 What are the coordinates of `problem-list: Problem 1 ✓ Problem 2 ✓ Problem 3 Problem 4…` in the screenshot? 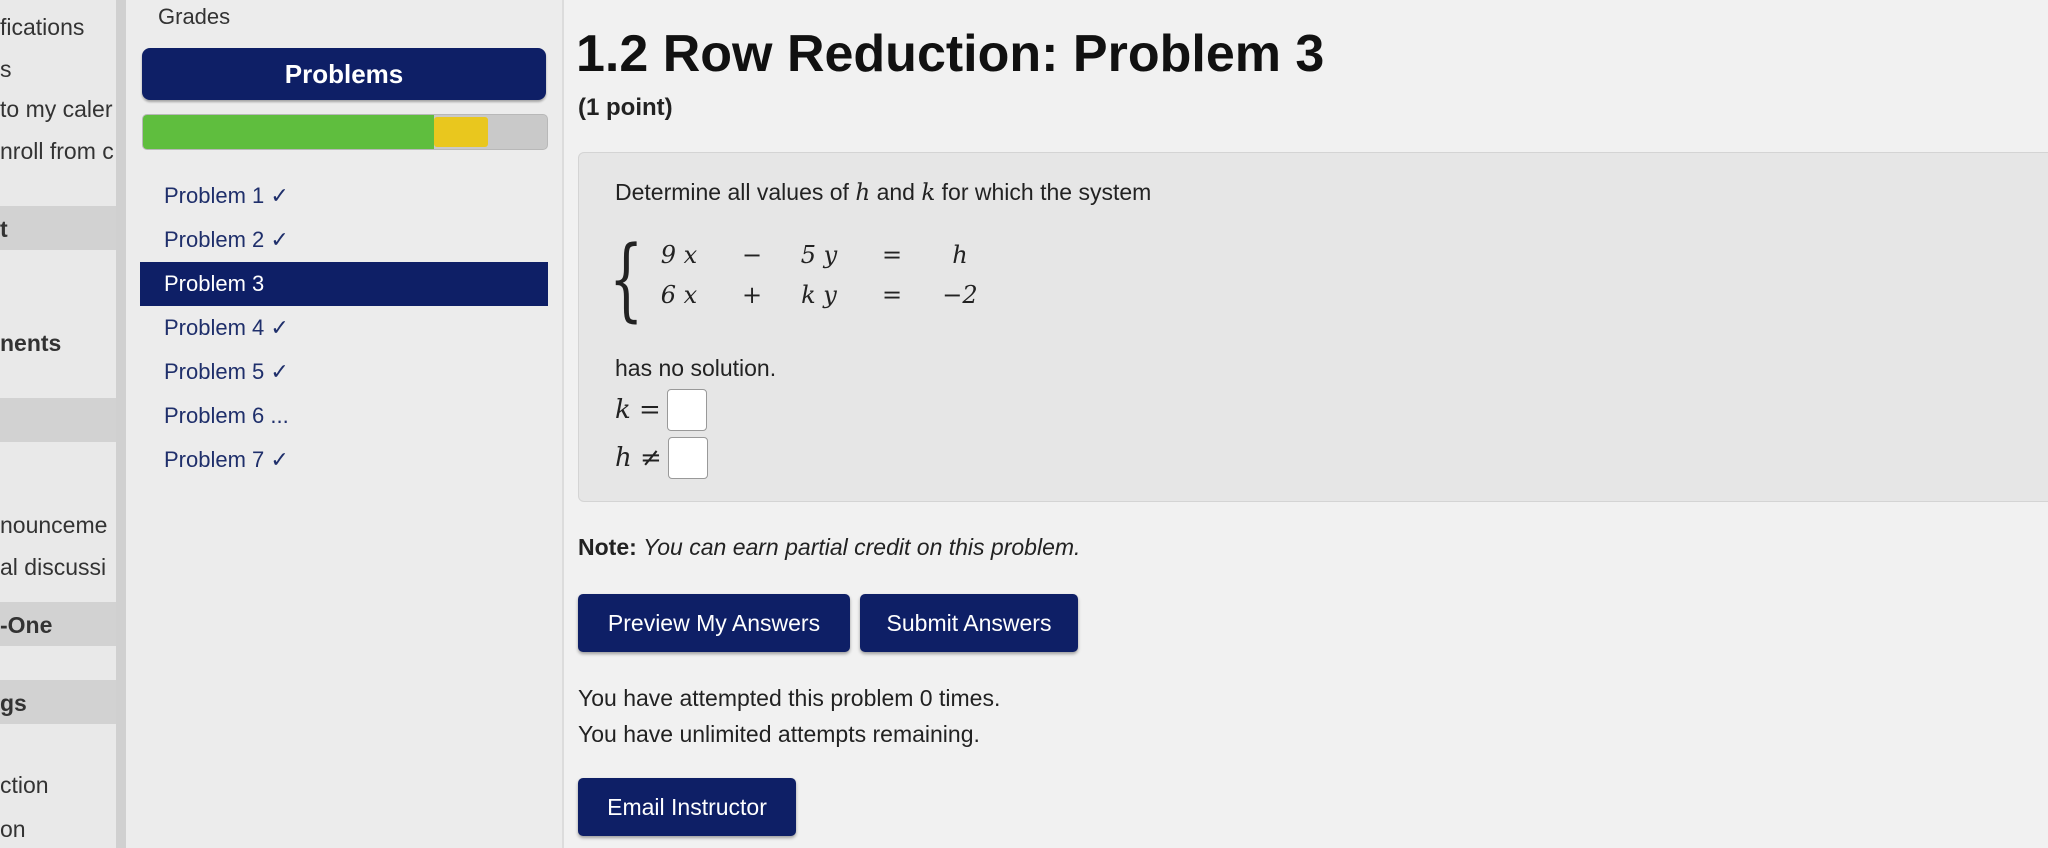 It's located at (344, 328).